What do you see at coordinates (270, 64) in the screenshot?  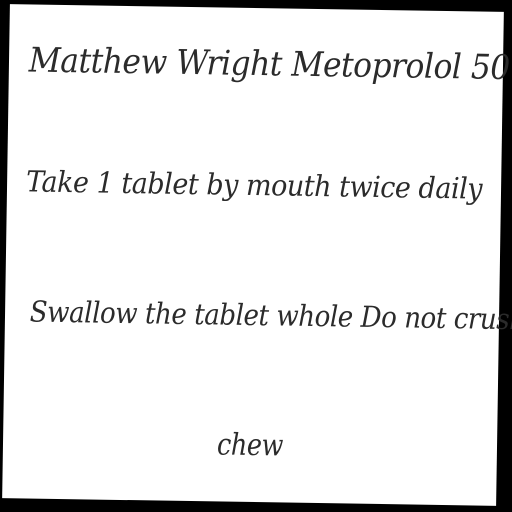 I see `patient-medication-line: Matthew Wright Metoprolol 50 mg` at bounding box center [270, 64].